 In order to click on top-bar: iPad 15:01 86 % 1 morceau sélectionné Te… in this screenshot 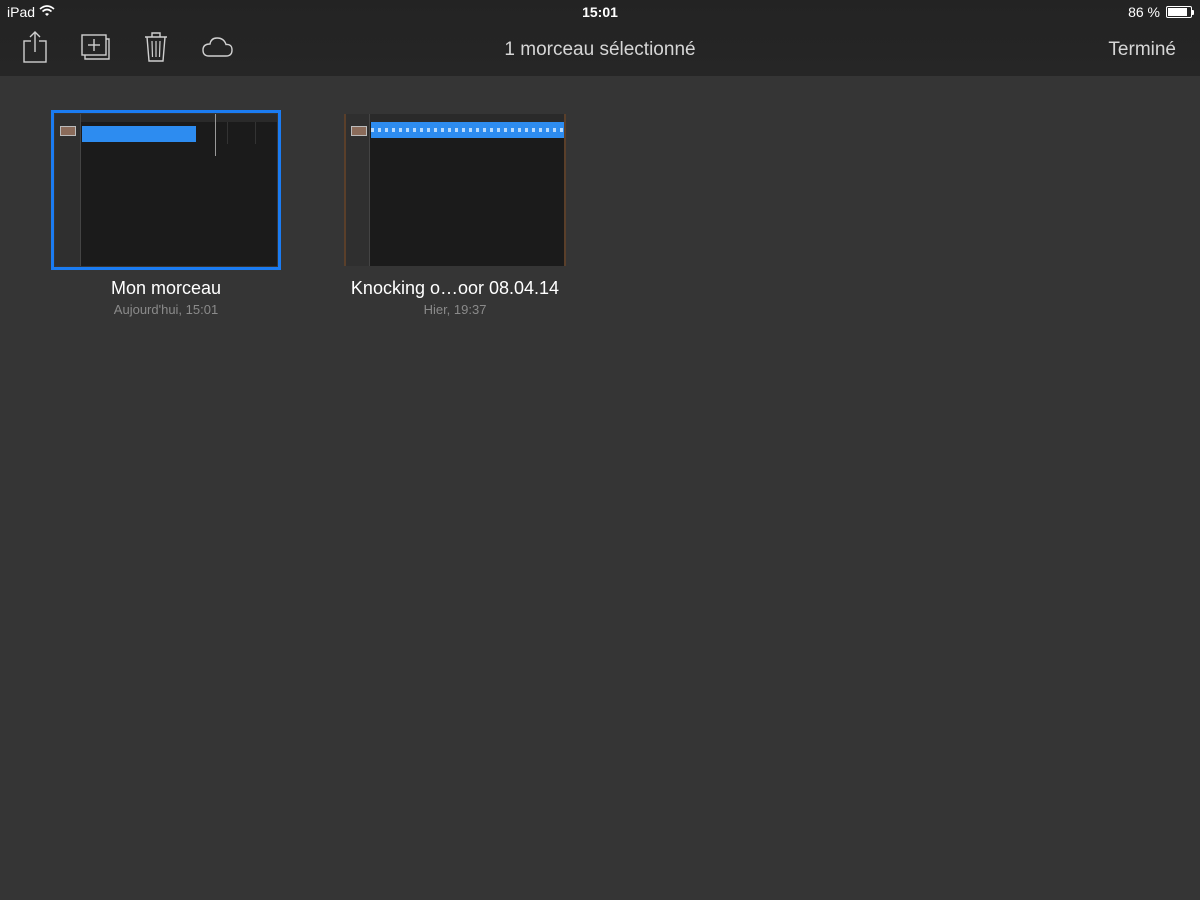, I will do `click(600, 38)`.